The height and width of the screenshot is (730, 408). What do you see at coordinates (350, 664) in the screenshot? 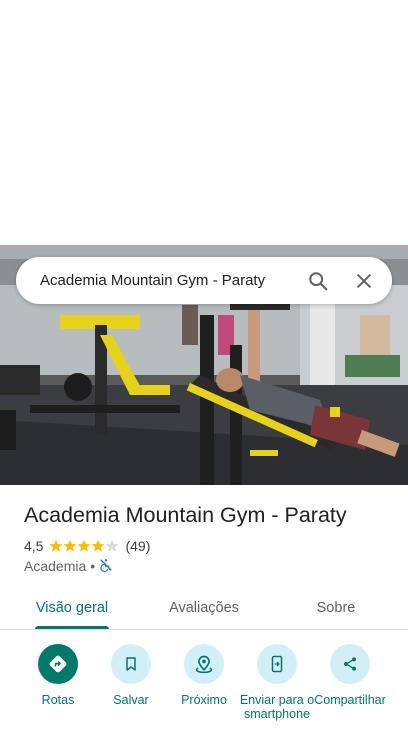
I see `share-icon` at bounding box center [350, 664].